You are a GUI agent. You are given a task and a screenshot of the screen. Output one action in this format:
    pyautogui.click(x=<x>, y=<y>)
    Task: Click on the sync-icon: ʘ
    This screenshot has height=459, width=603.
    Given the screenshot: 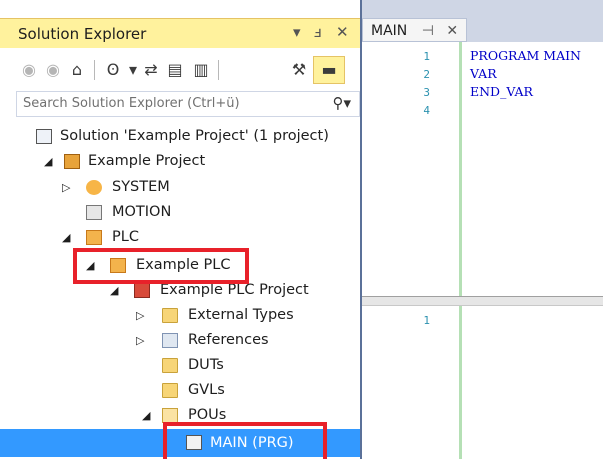 What is the action you would take?
    pyautogui.click(x=113, y=70)
    